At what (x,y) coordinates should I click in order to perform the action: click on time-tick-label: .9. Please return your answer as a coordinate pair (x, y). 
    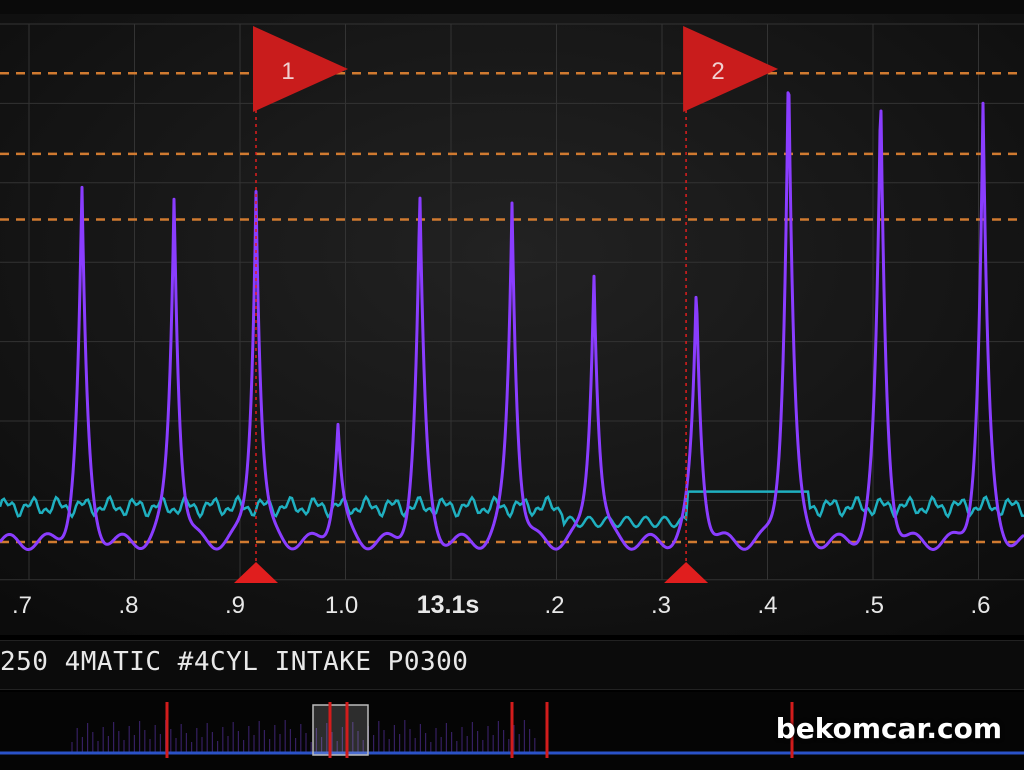
    Looking at the image, I should click on (235, 605).